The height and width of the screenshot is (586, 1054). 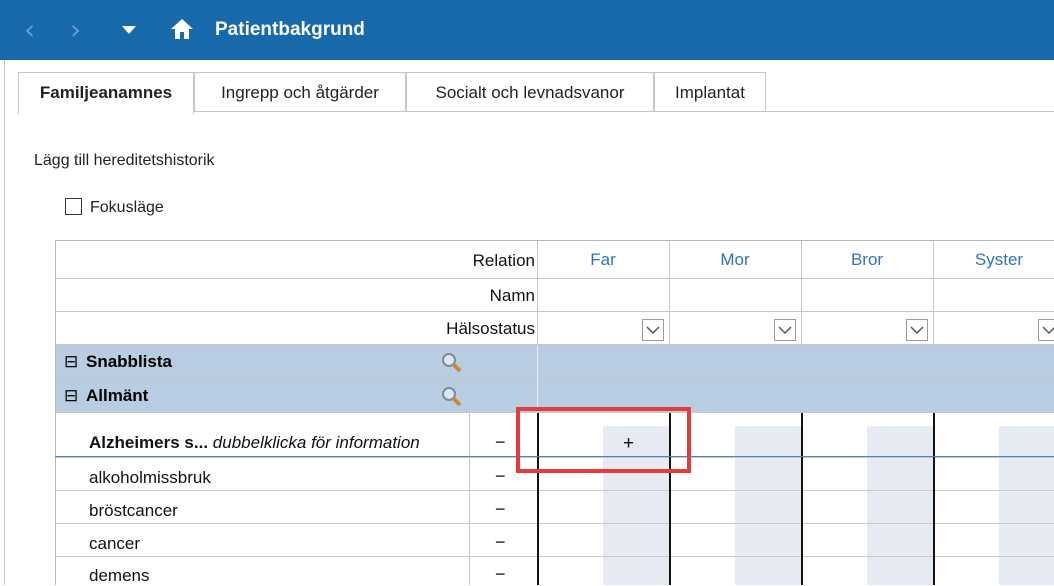 What do you see at coordinates (512, 295) in the screenshot?
I see `name-label: Namn` at bounding box center [512, 295].